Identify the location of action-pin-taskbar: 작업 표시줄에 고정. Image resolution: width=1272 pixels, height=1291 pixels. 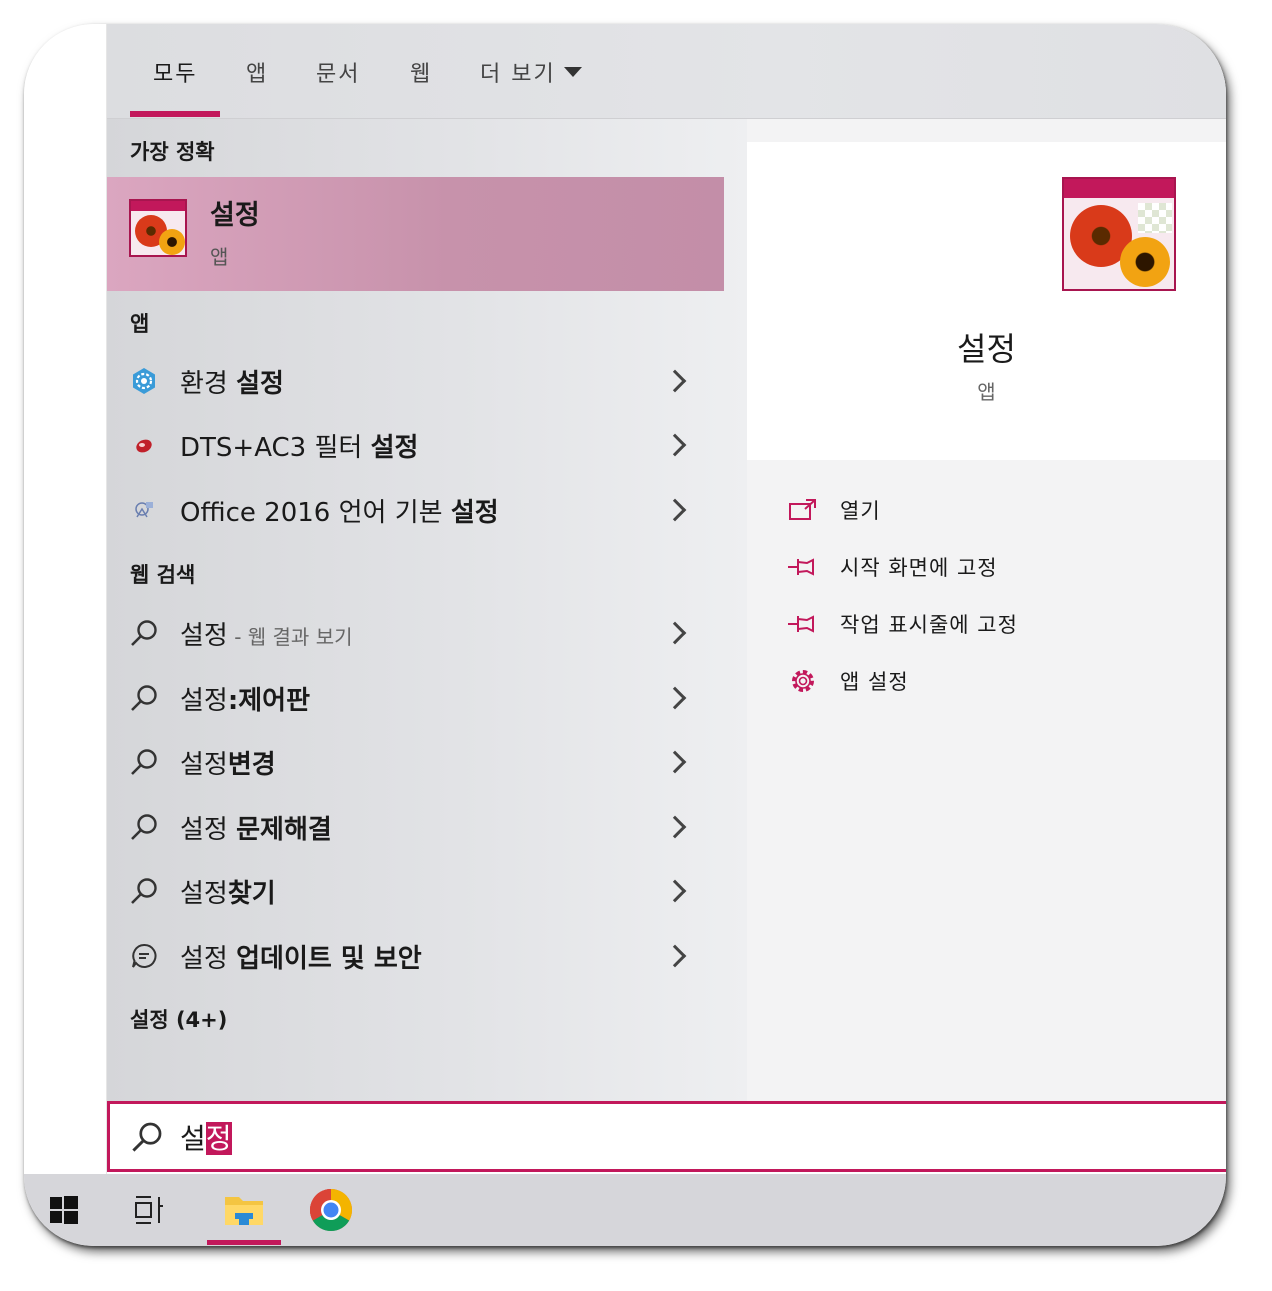
(902, 624).